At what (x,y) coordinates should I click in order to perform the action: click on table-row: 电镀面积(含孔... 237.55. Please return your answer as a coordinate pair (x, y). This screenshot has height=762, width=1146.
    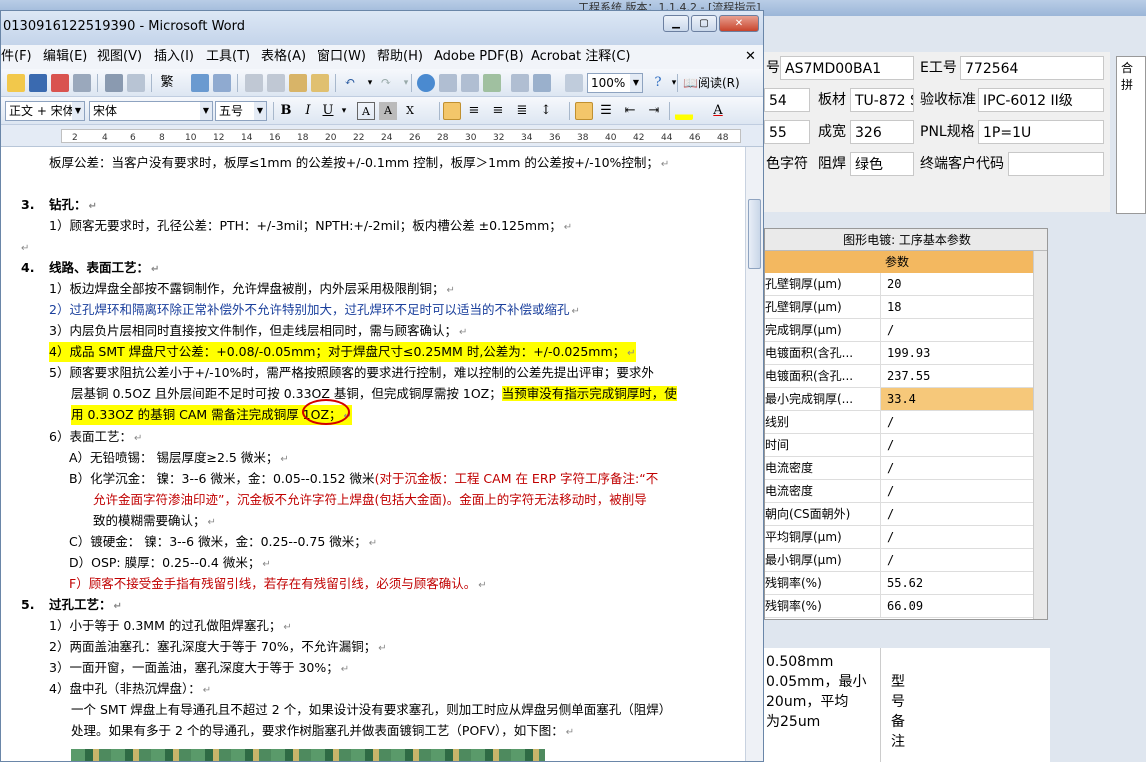
    Looking at the image, I should click on (899, 376).